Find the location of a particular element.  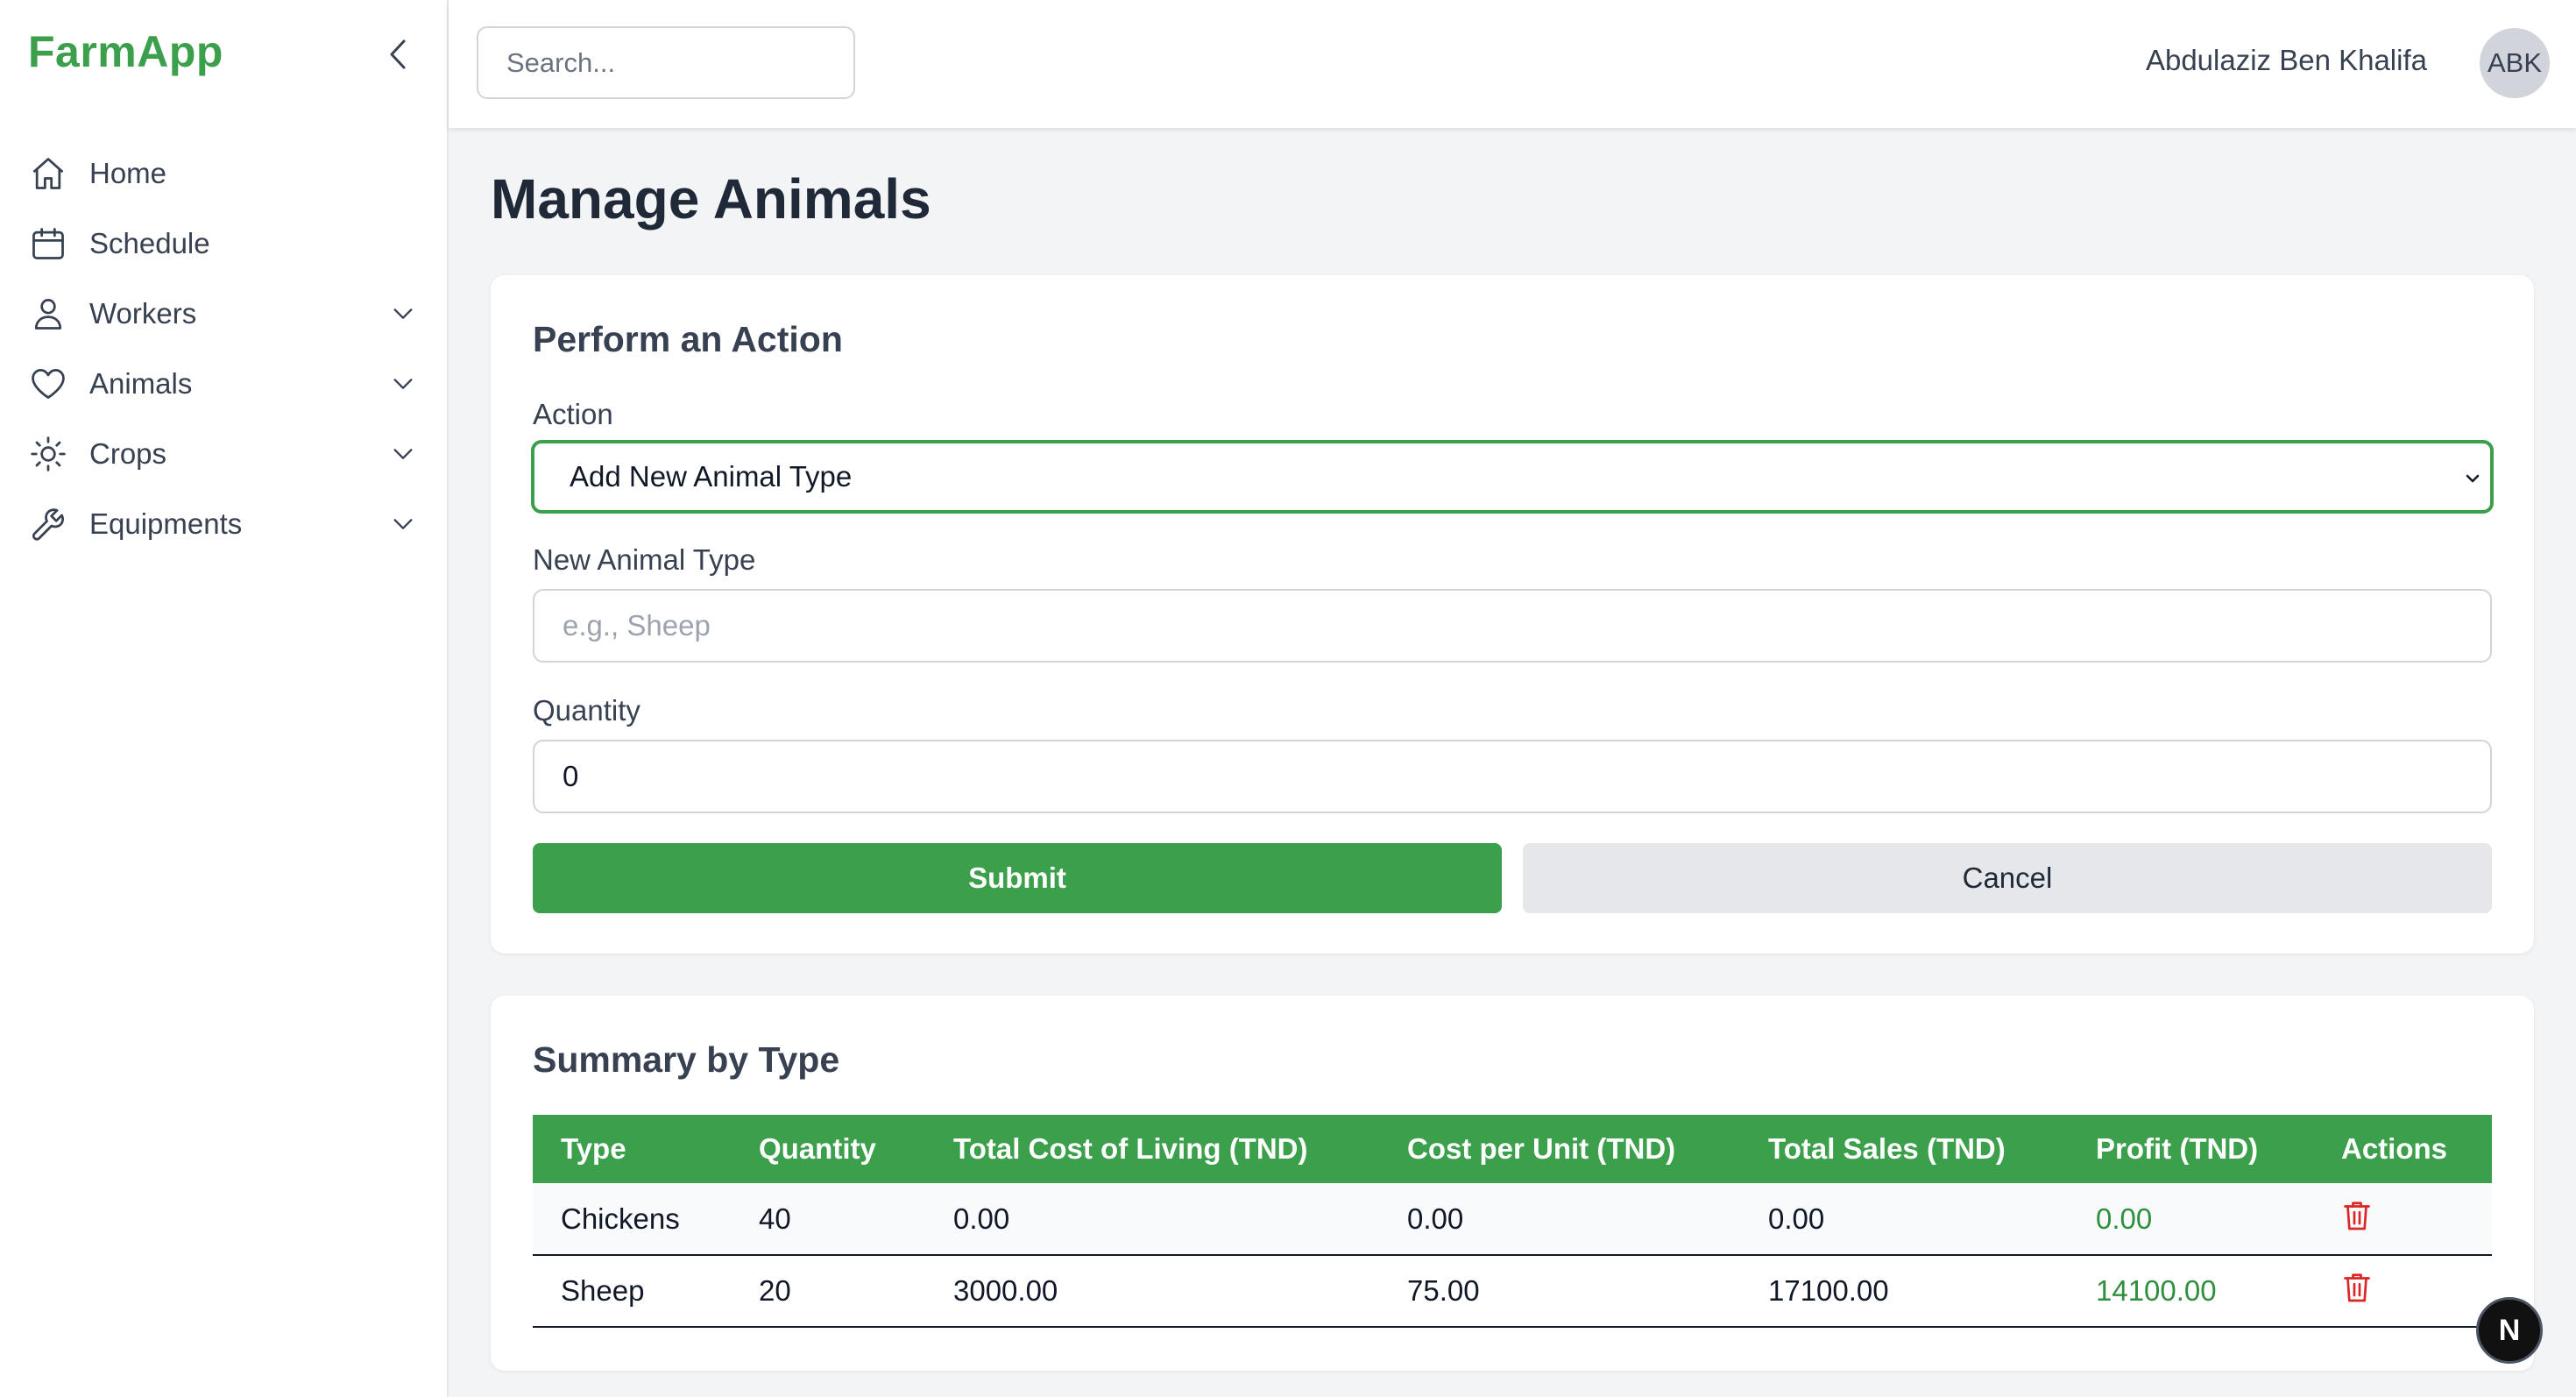

column-header-total-cost: Total Cost of Living (TND) is located at coordinates (1152, 1149).